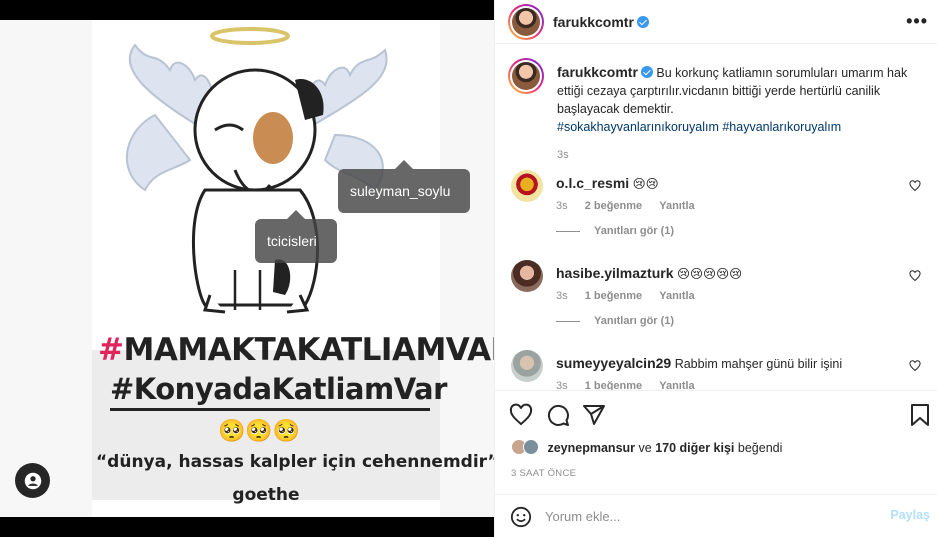  Describe the element at coordinates (526, 447) in the screenshot. I see `liker-avatars` at that location.